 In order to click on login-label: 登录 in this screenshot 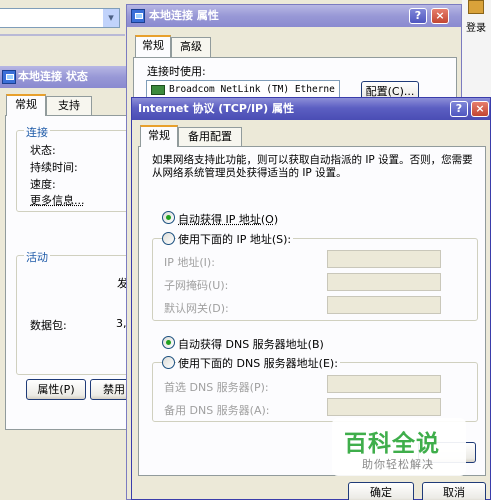, I will do `click(476, 26)`.